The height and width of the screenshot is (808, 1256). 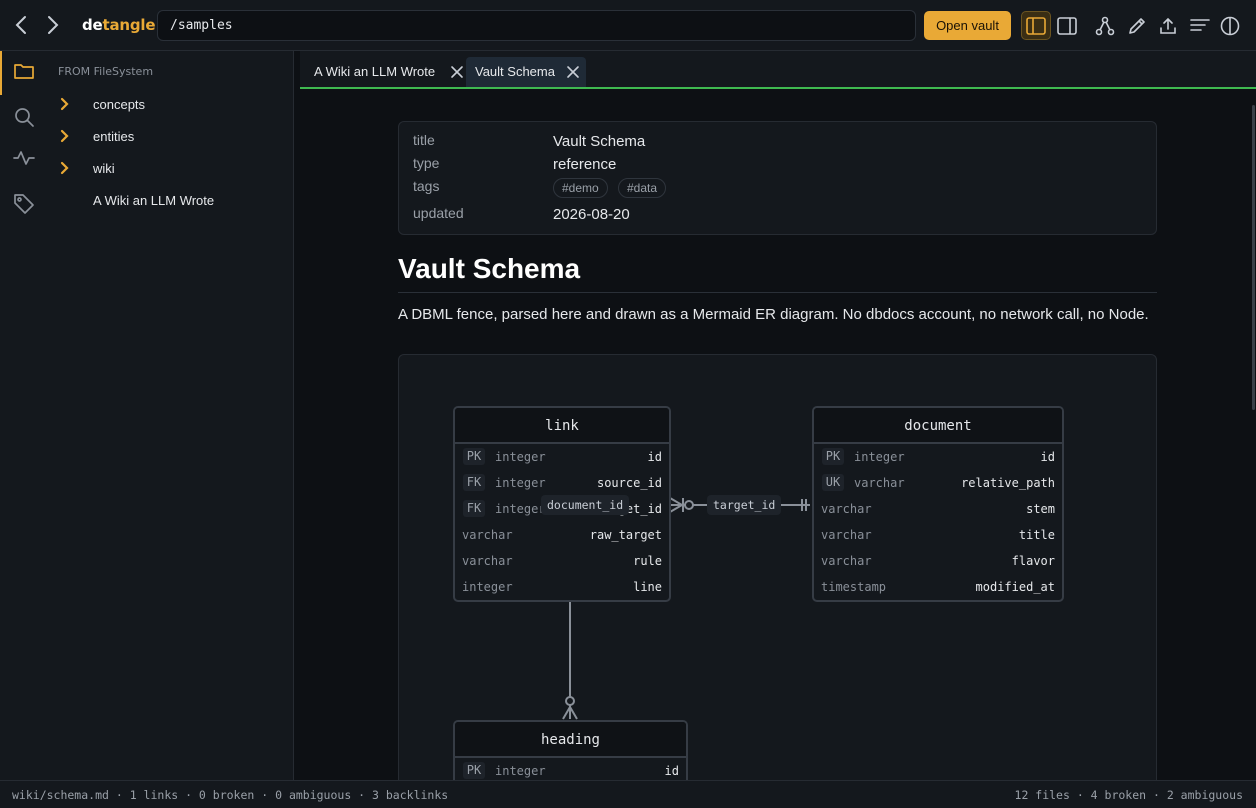 What do you see at coordinates (1033, 561) in the screenshot?
I see `column-name: flavor` at bounding box center [1033, 561].